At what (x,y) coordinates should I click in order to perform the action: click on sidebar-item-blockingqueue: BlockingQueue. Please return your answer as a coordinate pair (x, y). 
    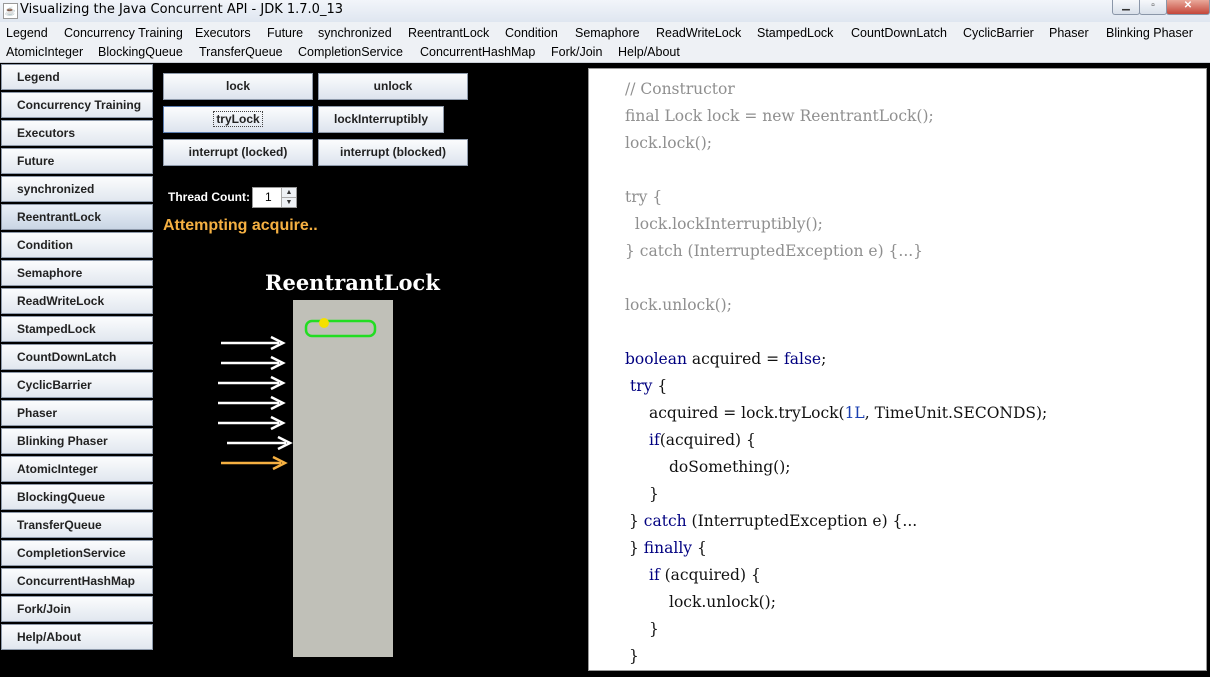
    Looking at the image, I should click on (77, 497).